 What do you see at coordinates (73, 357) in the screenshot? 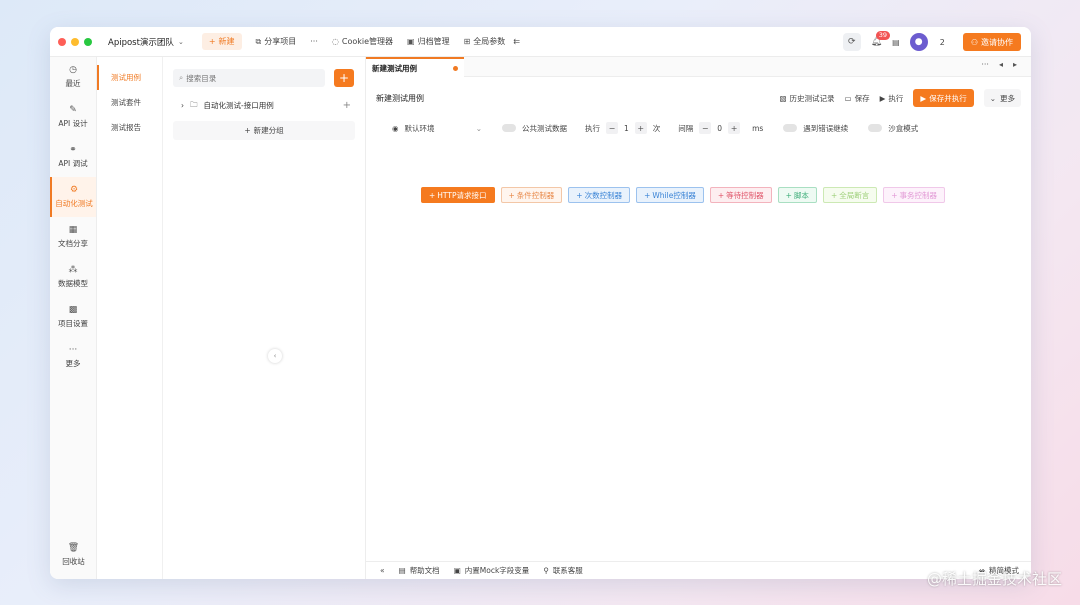
I see `sidebar-item-more: ··· 更多` at bounding box center [73, 357].